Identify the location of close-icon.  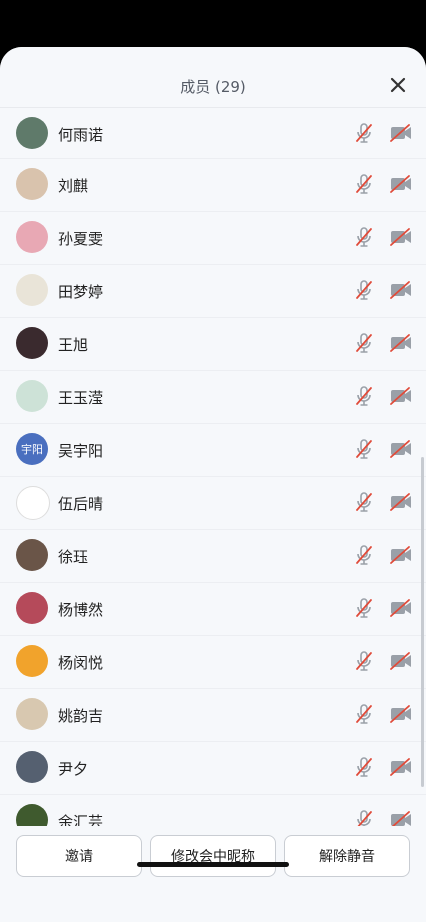
(398, 85).